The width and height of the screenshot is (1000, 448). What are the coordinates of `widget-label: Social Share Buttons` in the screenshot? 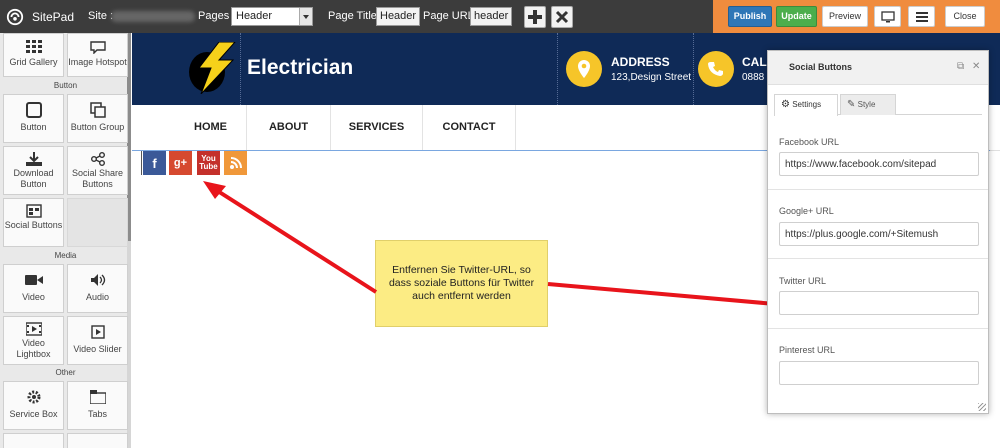 It's located at (97, 178).